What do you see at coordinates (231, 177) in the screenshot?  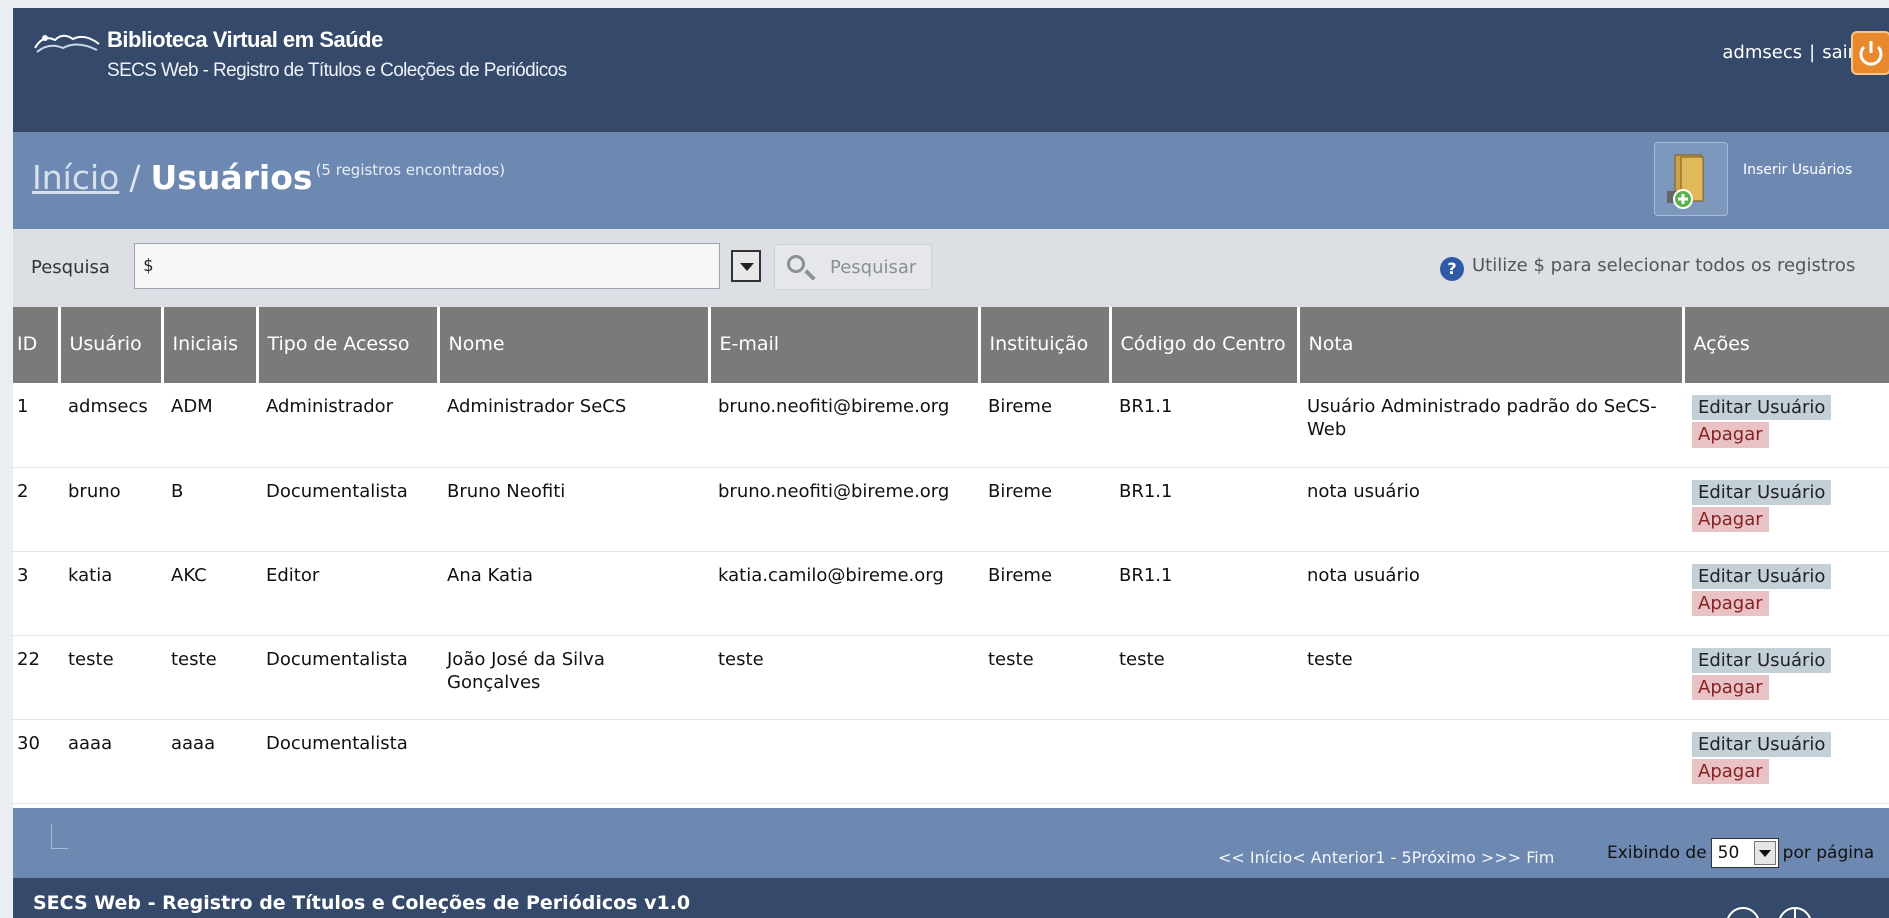 I see `page-title: Usuários` at bounding box center [231, 177].